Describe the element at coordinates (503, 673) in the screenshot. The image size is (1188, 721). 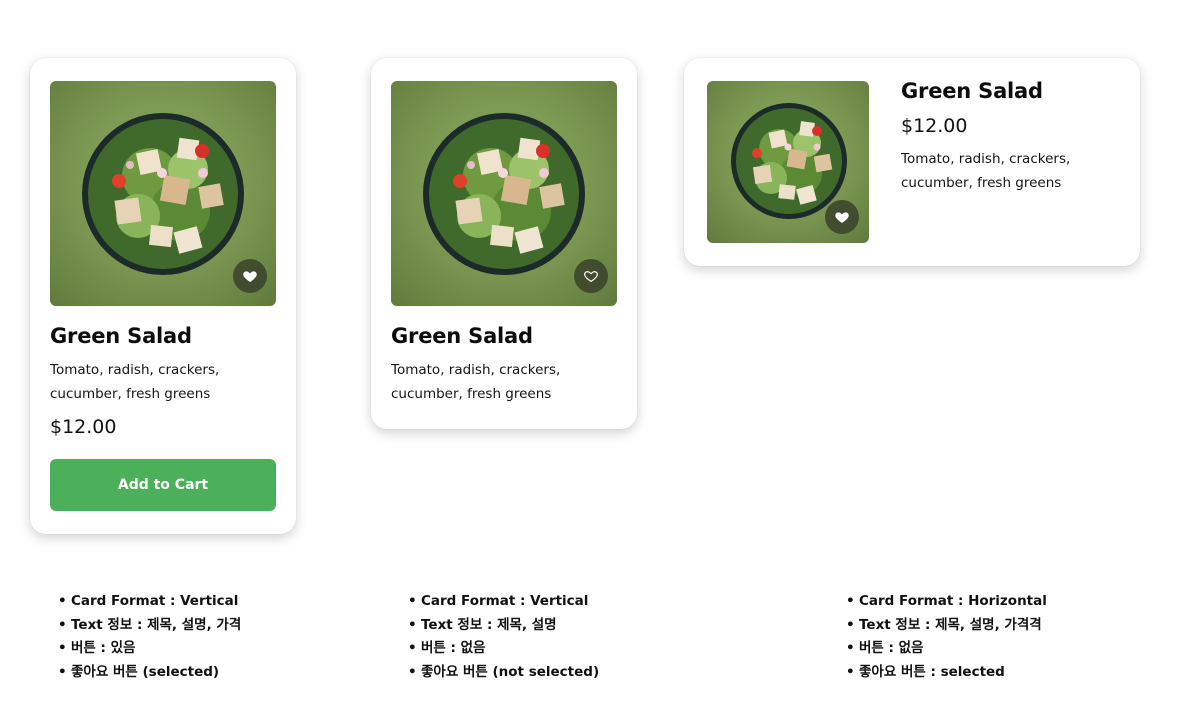
I see `spec-note: 좋아요 버튼 (not selected)` at that location.